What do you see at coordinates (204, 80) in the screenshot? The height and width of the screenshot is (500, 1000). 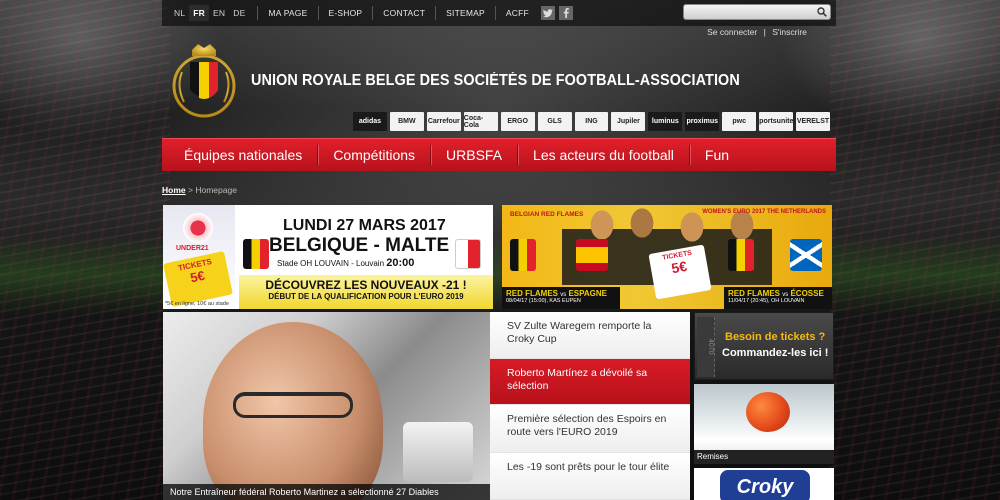 I see `urbsfa-logo` at bounding box center [204, 80].